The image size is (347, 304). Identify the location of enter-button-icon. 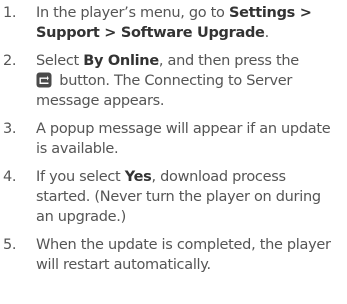
(44, 80).